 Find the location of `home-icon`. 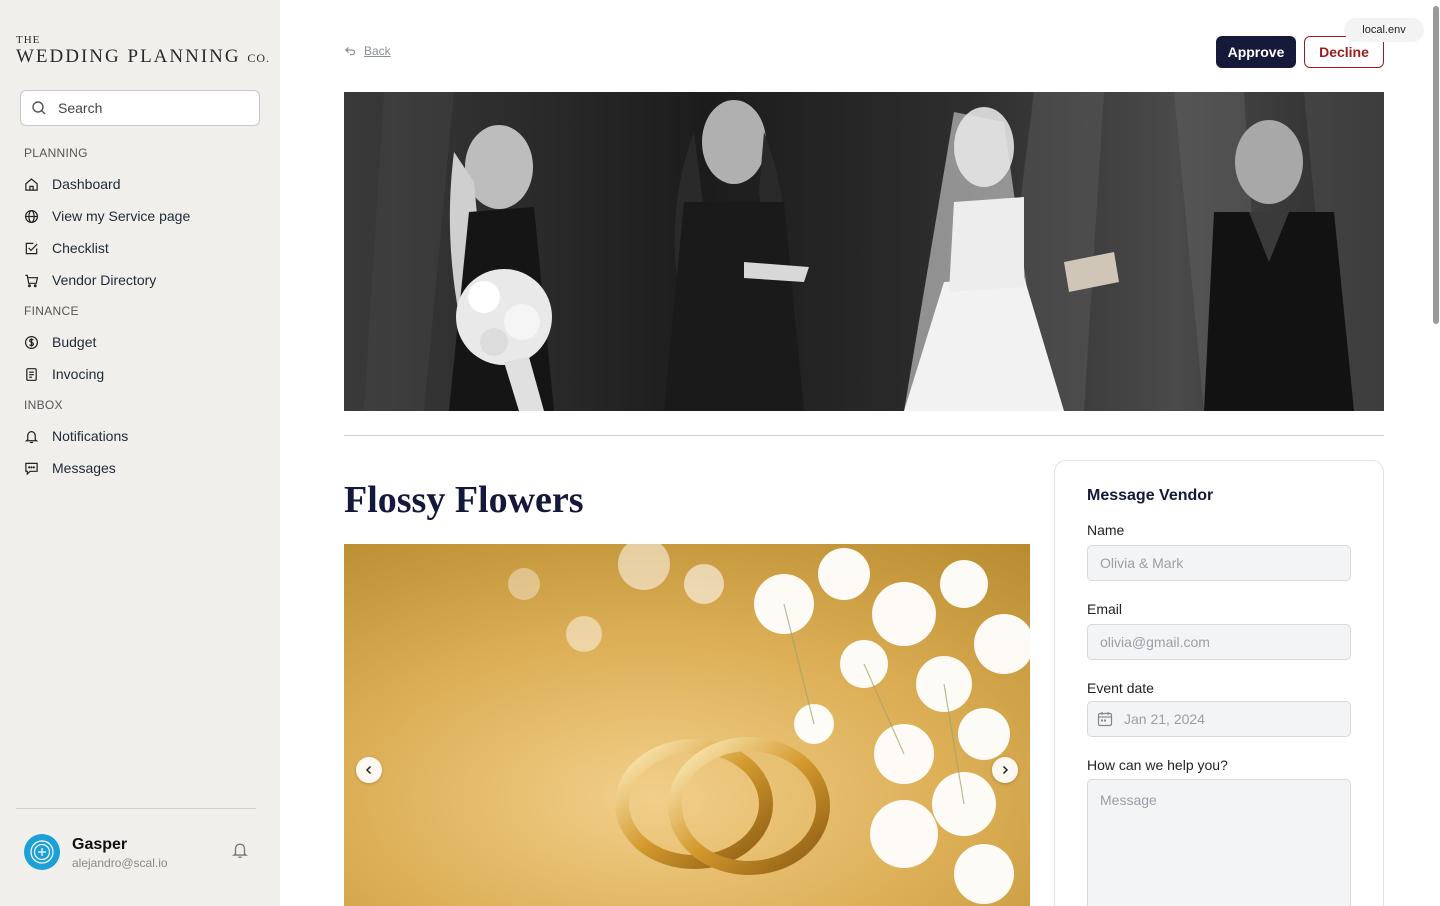

home-icon is located at coordinates (31, 184).